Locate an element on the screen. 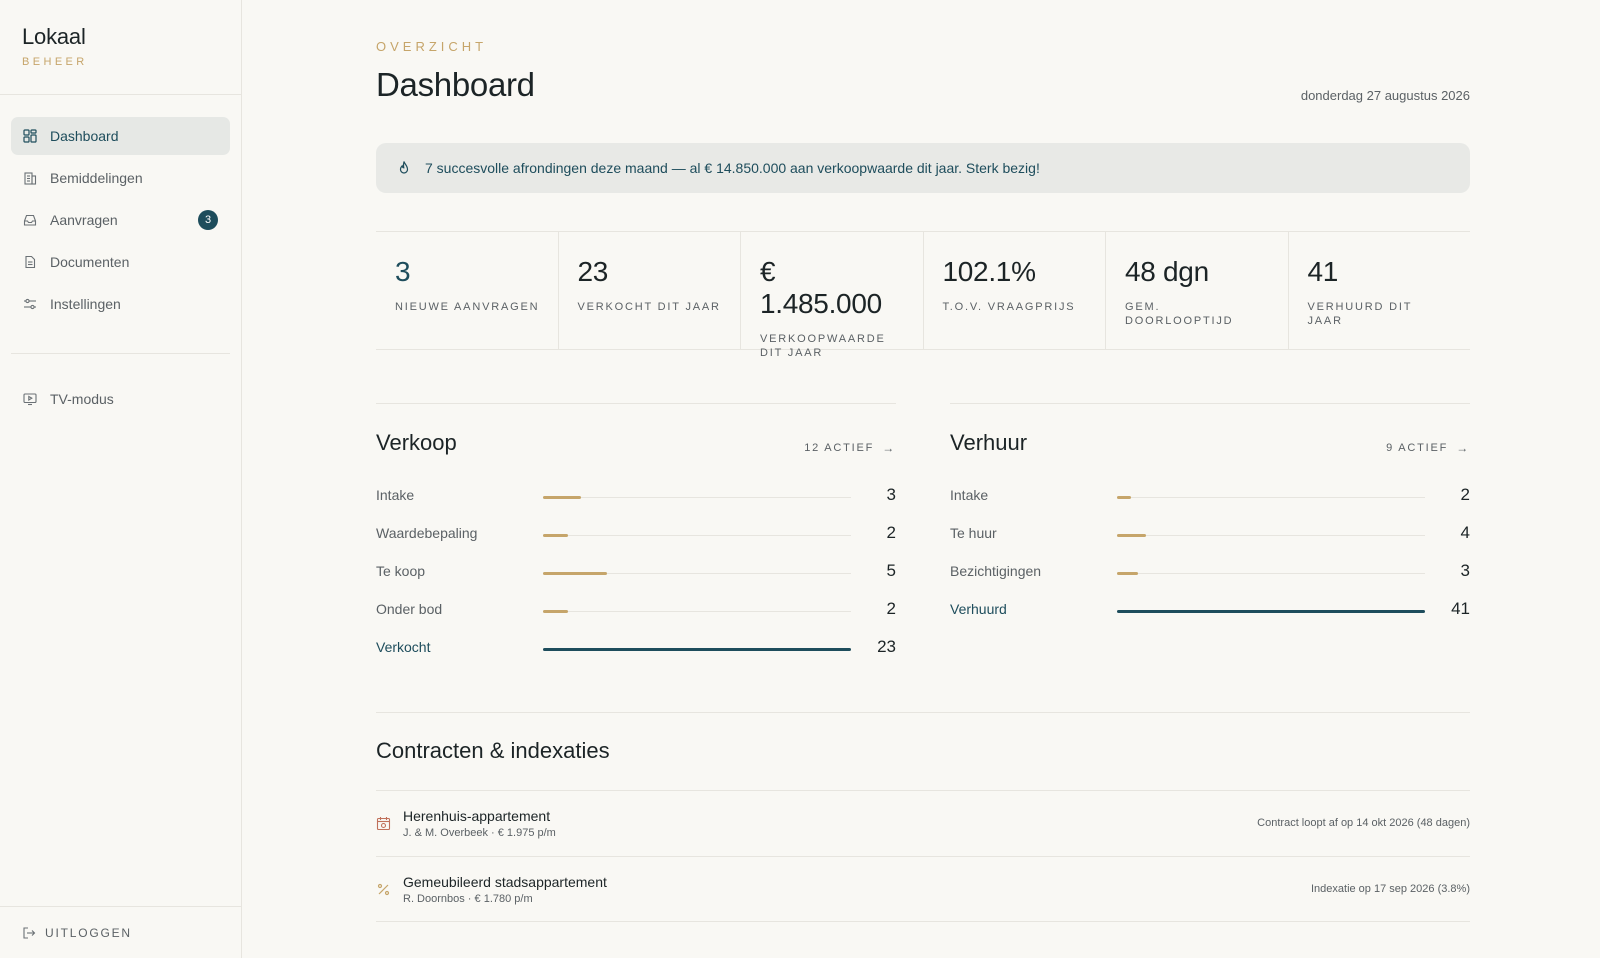 Image resolution: width=1600 pixels, height=958 pixels. pipeline-row: Bezichtigingen 3 is located at coordinates (1210, 574).